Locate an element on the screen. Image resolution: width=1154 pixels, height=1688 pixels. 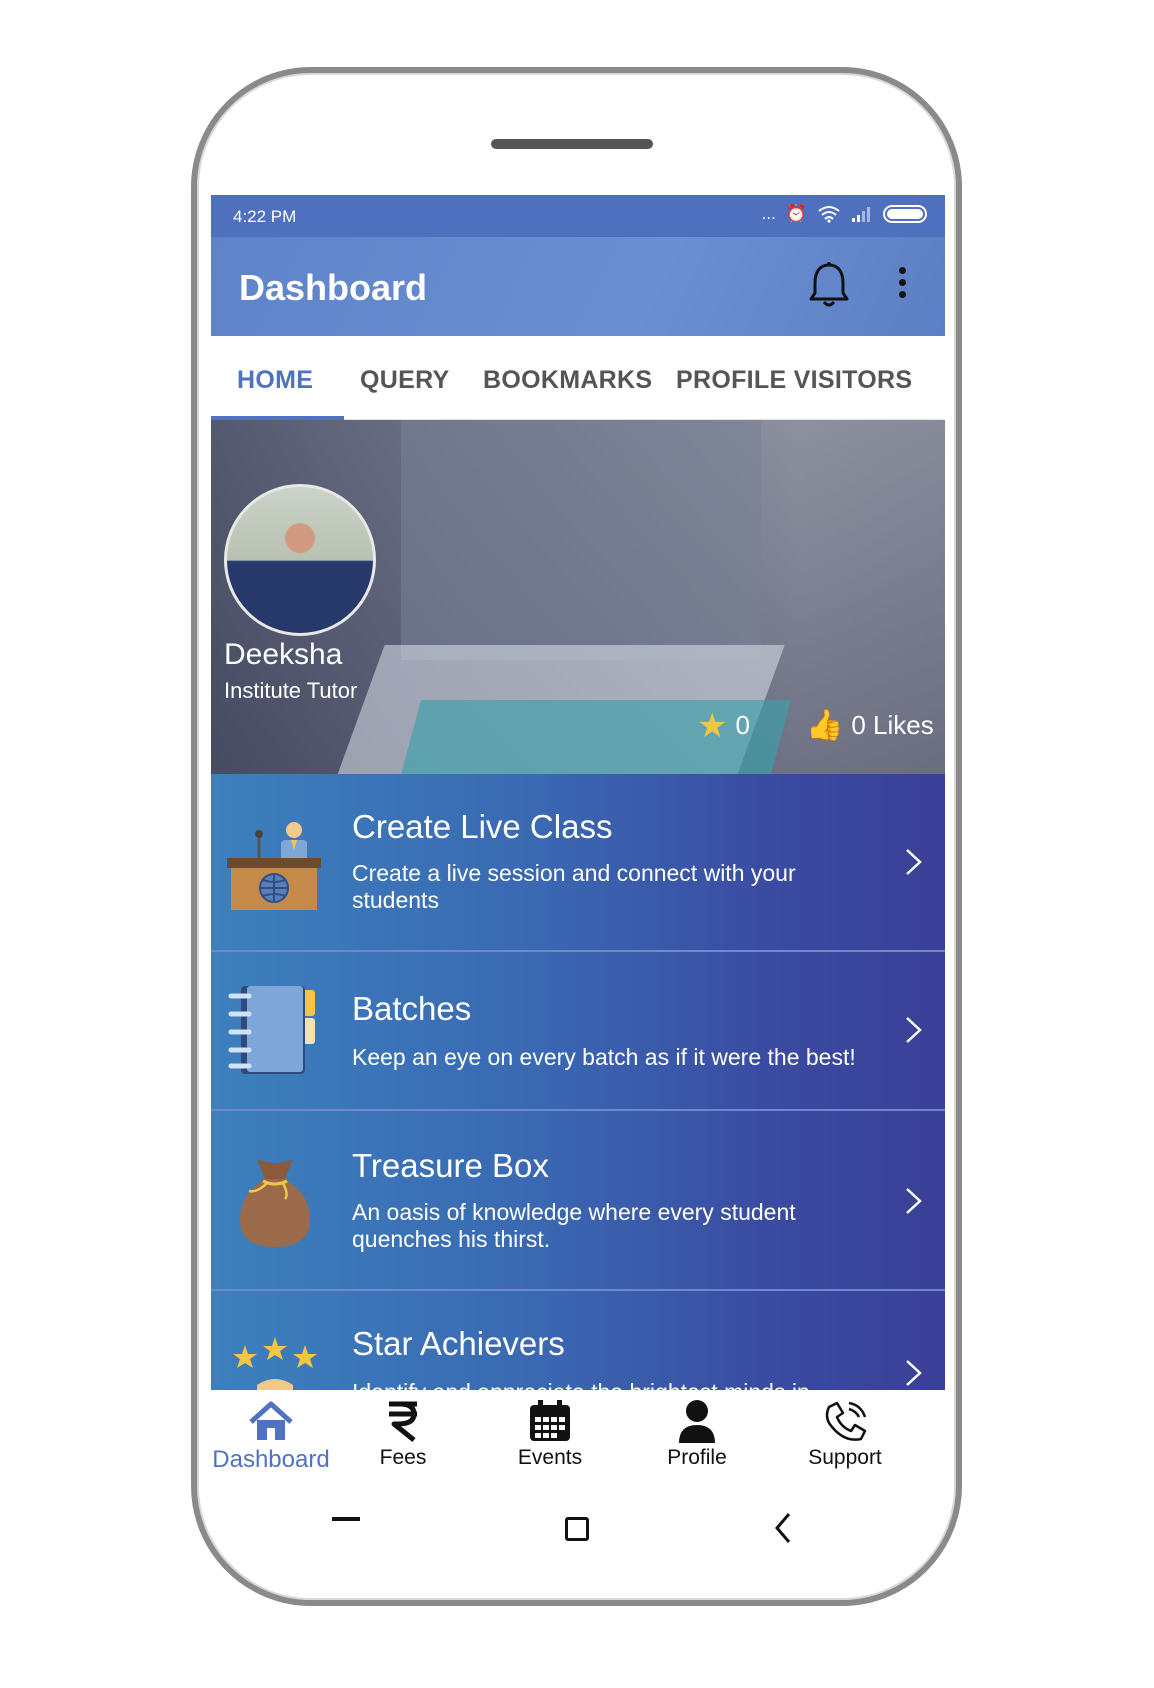
podium-icon is located at coordinates (274, 866).